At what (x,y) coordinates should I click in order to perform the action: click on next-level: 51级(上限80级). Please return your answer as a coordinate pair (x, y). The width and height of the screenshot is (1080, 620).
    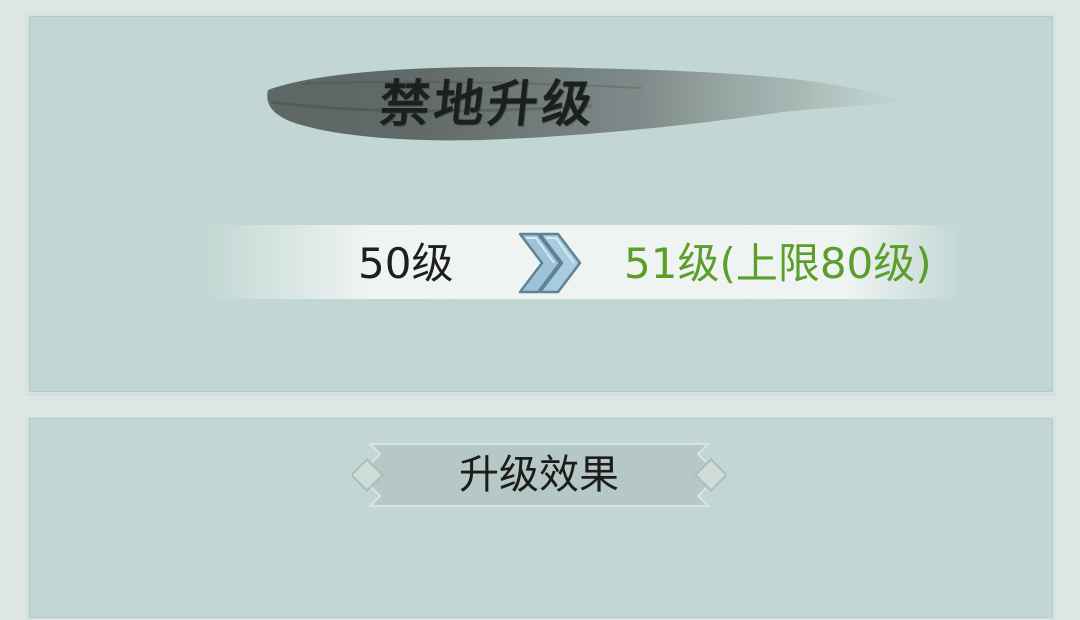
    Looking at the image, I should click on (778, 263).